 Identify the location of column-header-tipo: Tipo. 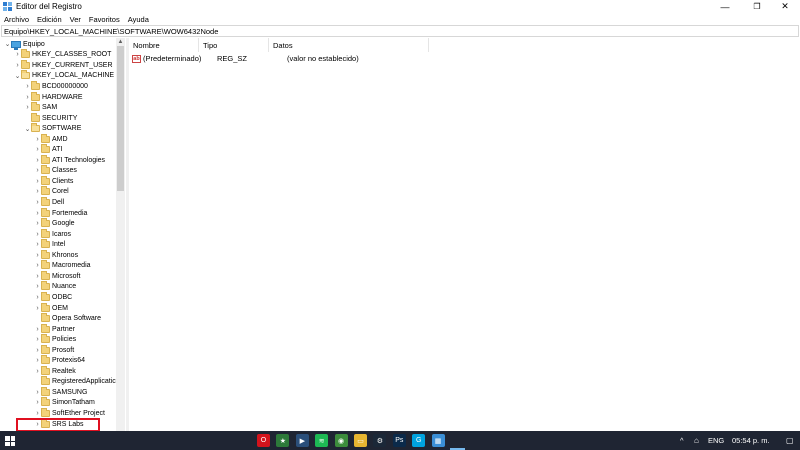
(234, 45).